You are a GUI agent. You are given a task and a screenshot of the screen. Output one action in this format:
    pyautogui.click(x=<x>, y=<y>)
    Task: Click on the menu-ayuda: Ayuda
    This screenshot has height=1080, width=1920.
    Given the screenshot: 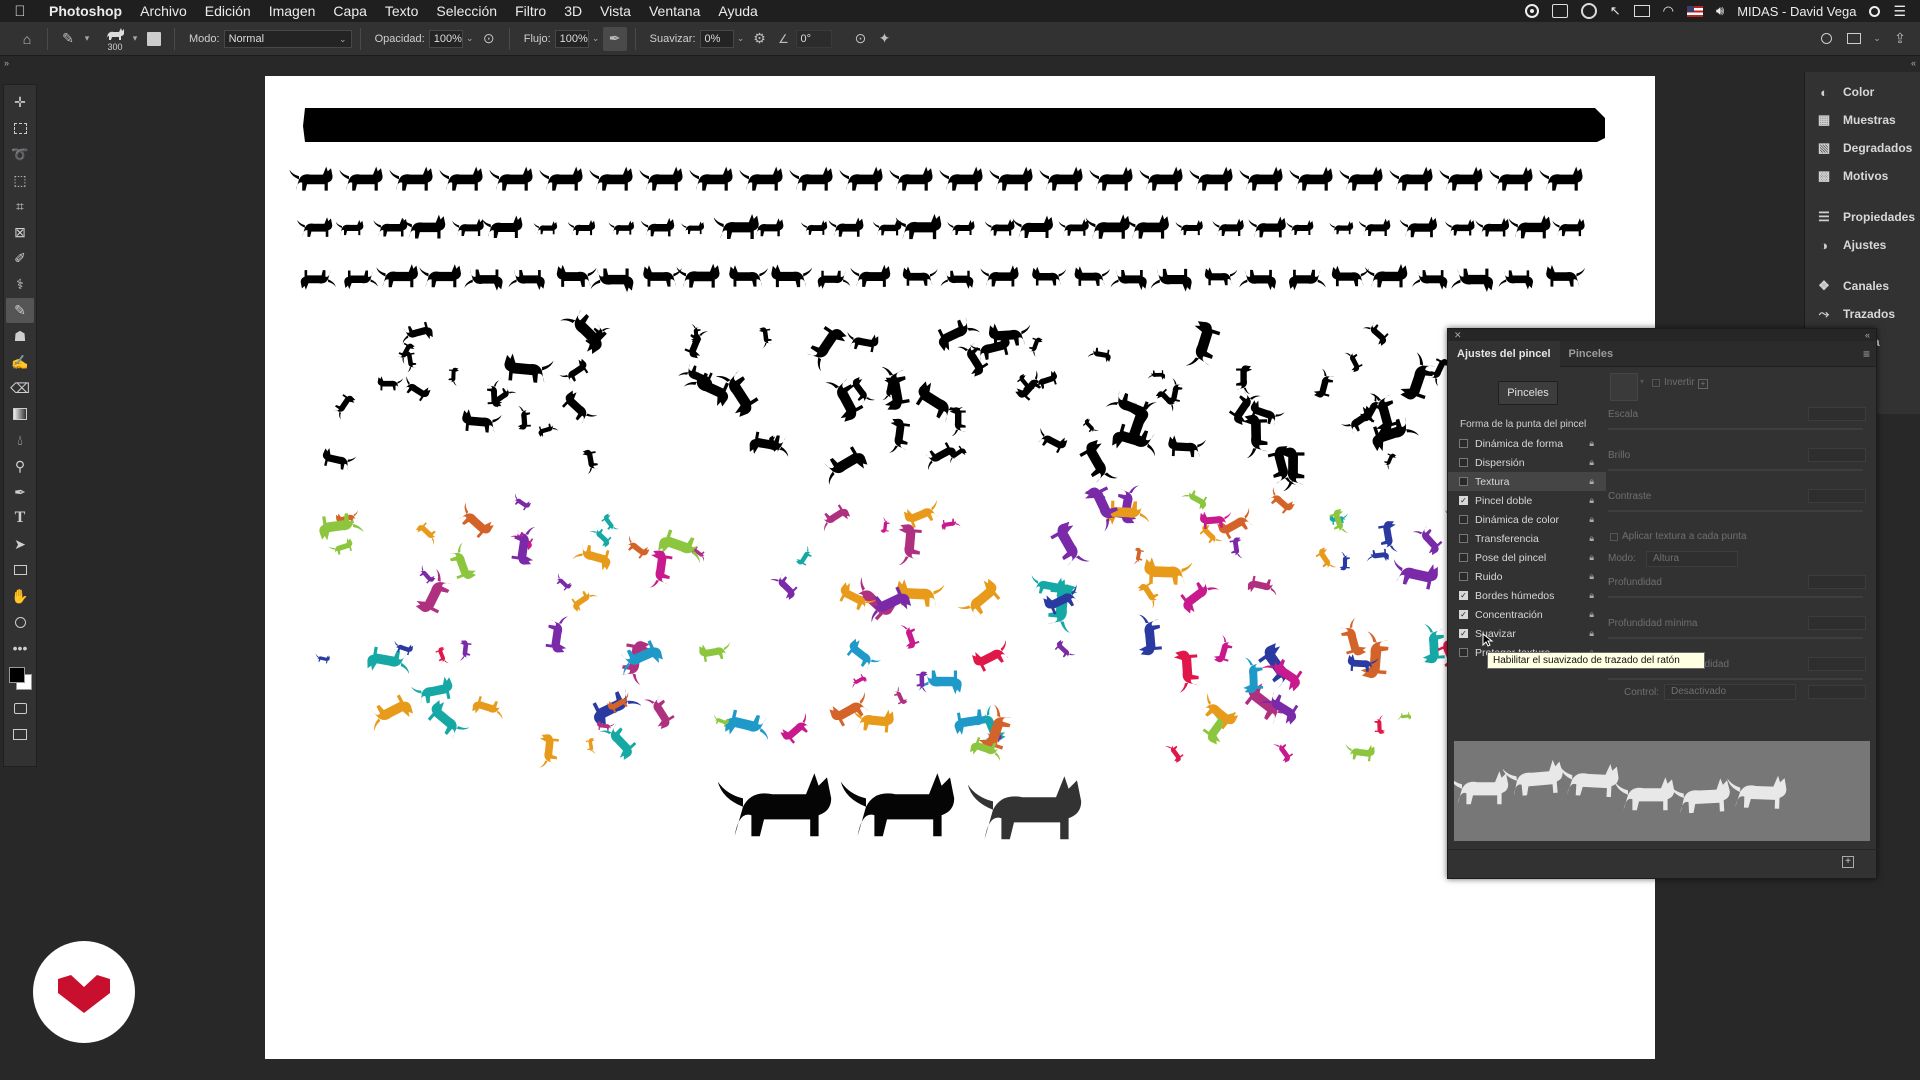 What is the action you would take?
    pyautogui.click(x=737, y=11)
    